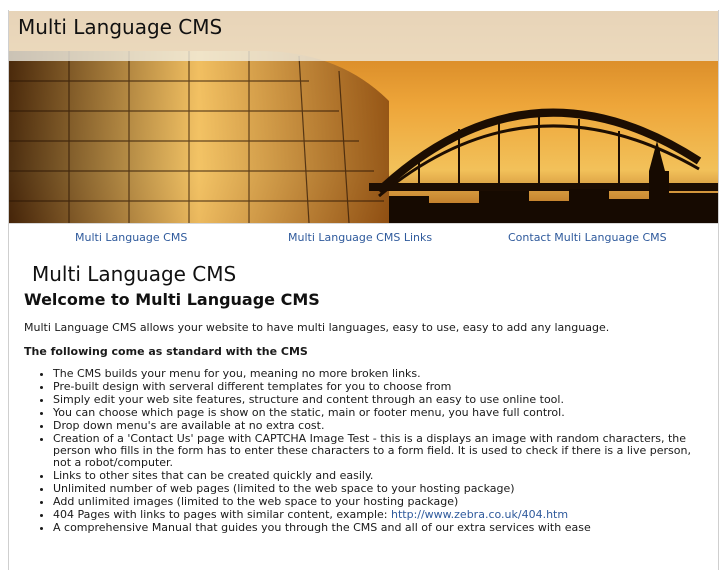  Describe the element at coordinates (479, 514) in the screenshot. I see `example-404-link: http://www.zebra.co.uk/404.htm` at that location.